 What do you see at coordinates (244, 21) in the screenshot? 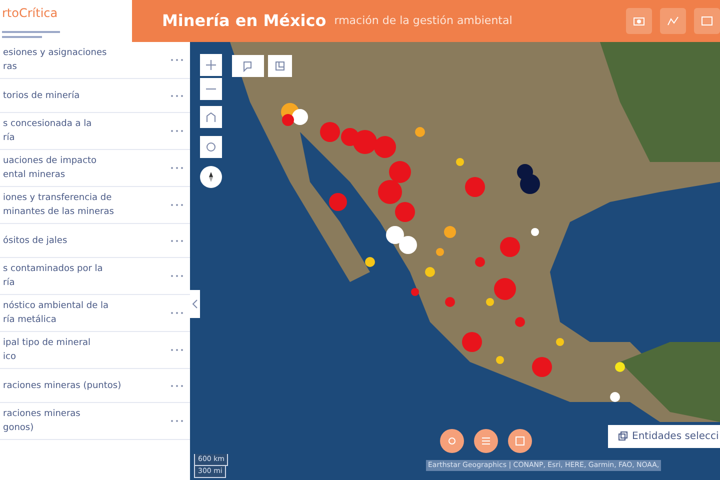
I see `app-title: Minería en México` at bounding box center [244, 21].